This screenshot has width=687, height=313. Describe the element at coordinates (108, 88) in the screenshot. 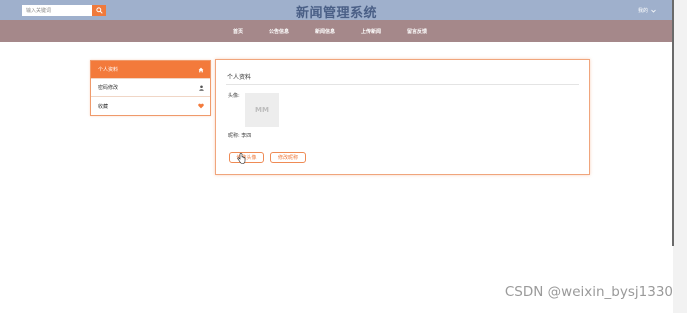

I see `sidebar-item-label: 密码修改` at that location.